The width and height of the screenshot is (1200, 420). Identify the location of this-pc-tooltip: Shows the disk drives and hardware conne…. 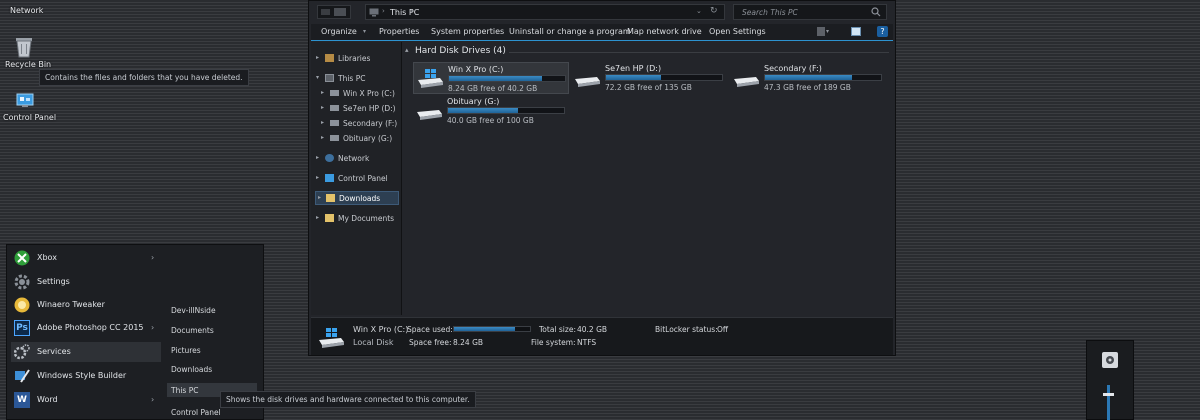
(348, 399).